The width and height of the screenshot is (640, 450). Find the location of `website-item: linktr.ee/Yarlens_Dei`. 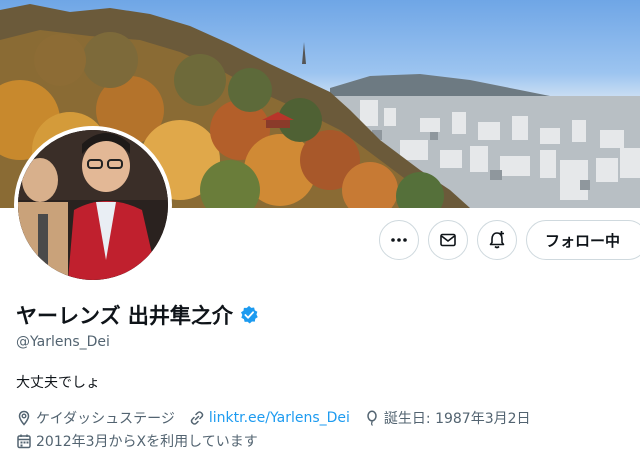

website-item: linktr.ee/Yarlens_Dei is located at coordinates (269, 418).